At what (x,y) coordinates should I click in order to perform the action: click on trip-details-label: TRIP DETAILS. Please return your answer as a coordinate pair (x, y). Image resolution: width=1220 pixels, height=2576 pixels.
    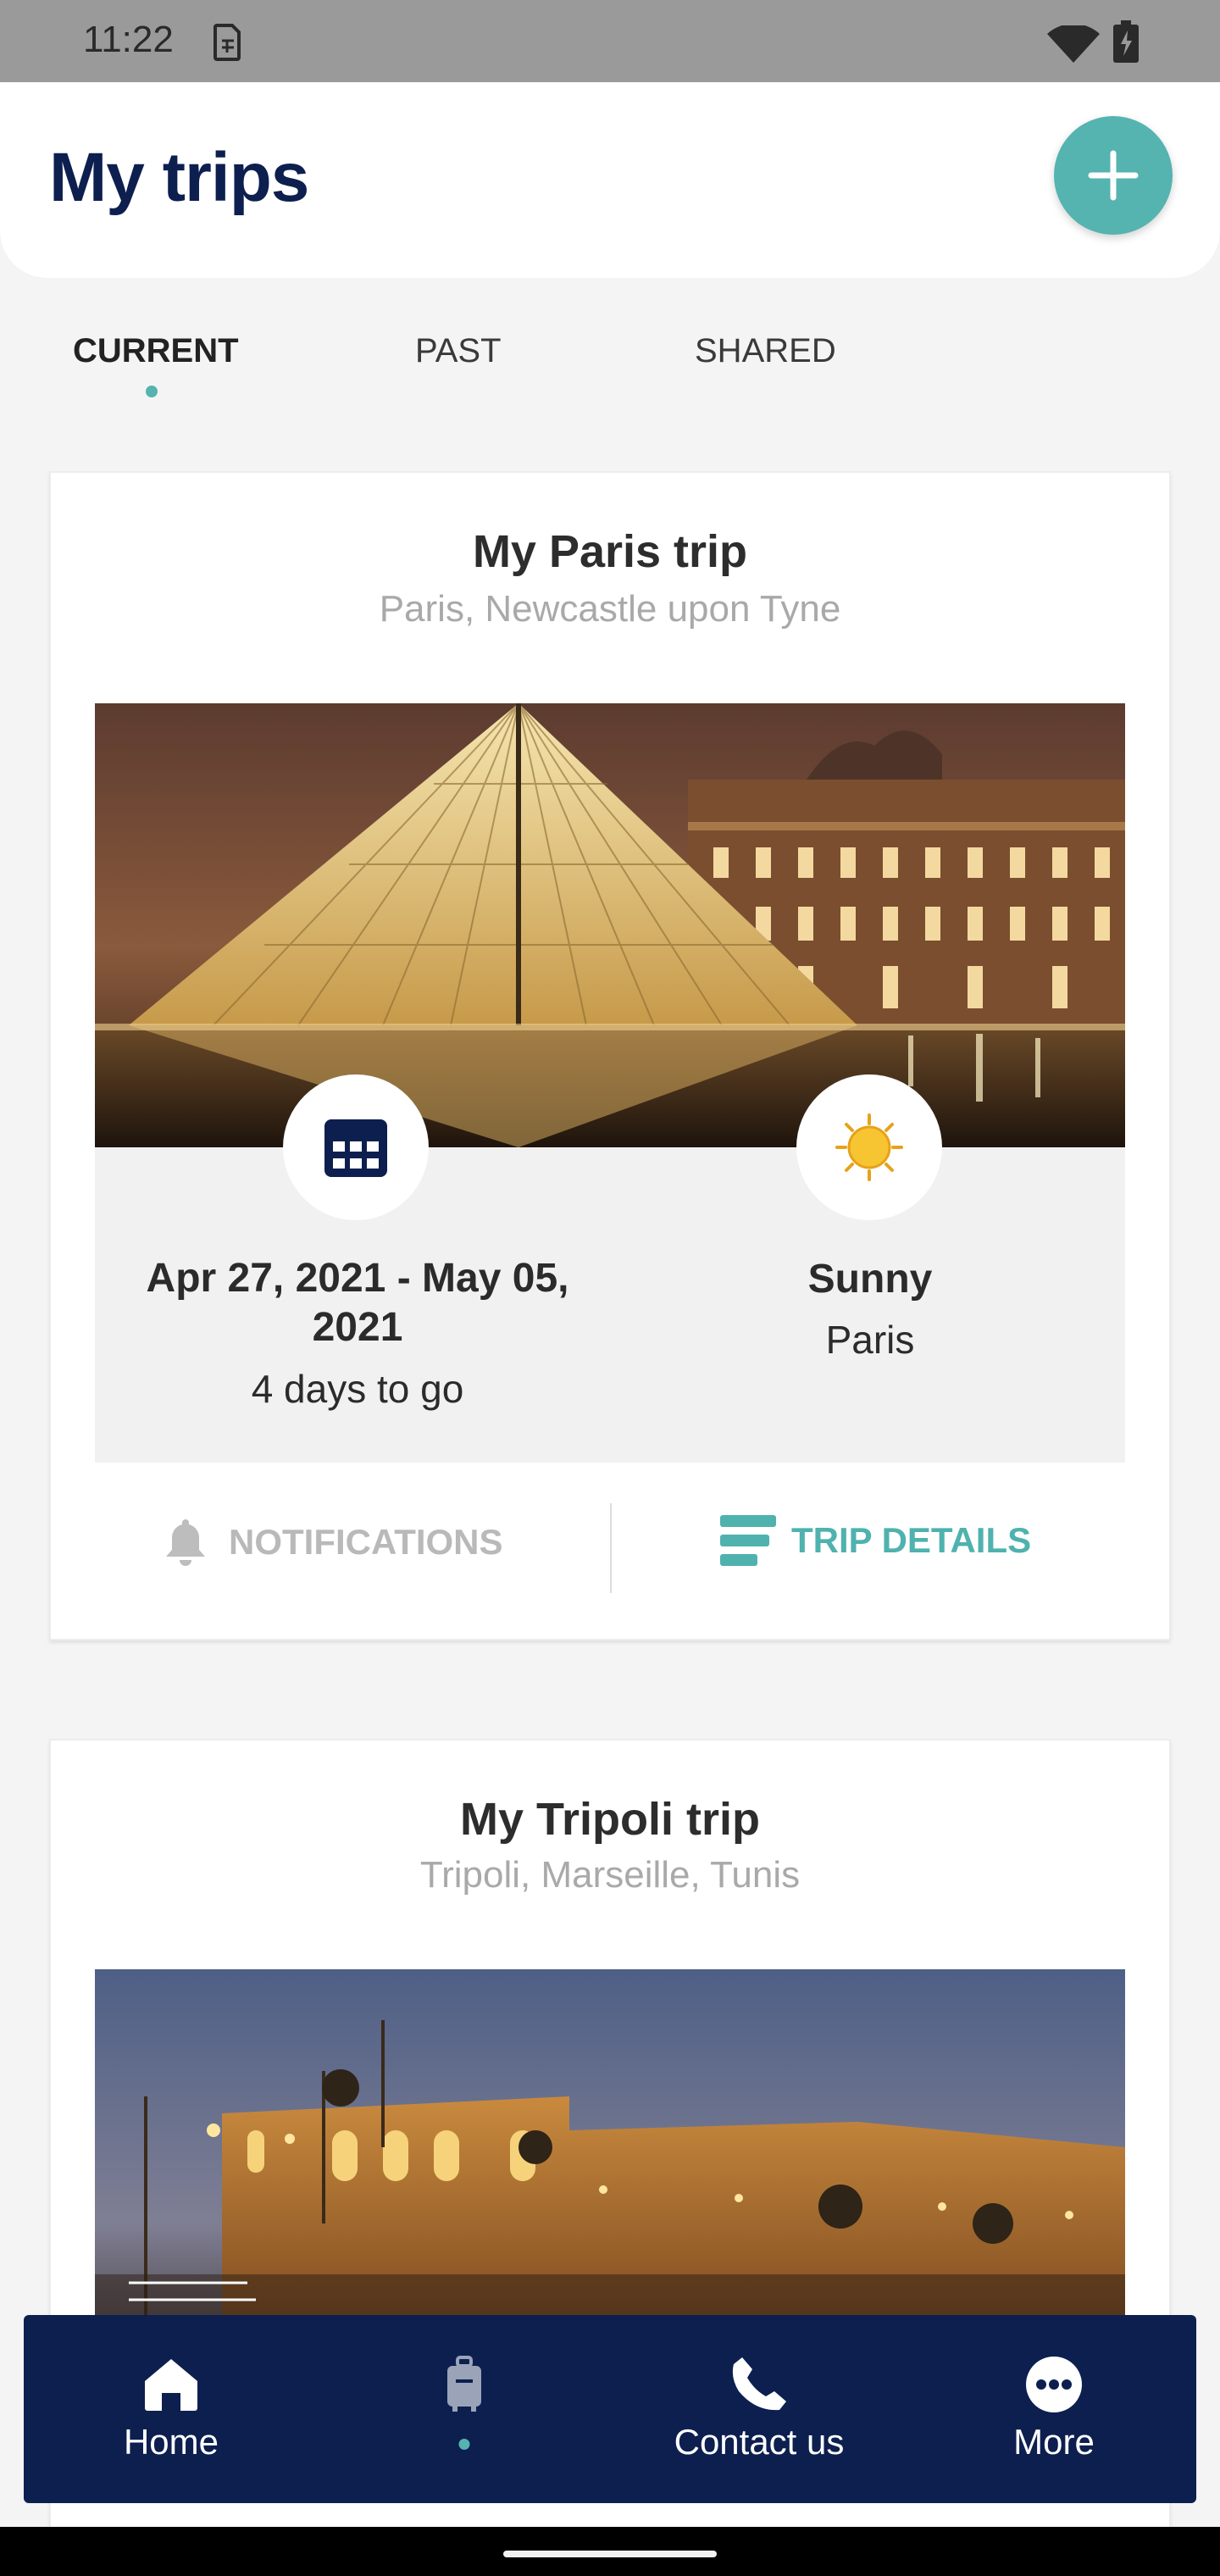
    Looking at the image, I should click on (911, 1540).